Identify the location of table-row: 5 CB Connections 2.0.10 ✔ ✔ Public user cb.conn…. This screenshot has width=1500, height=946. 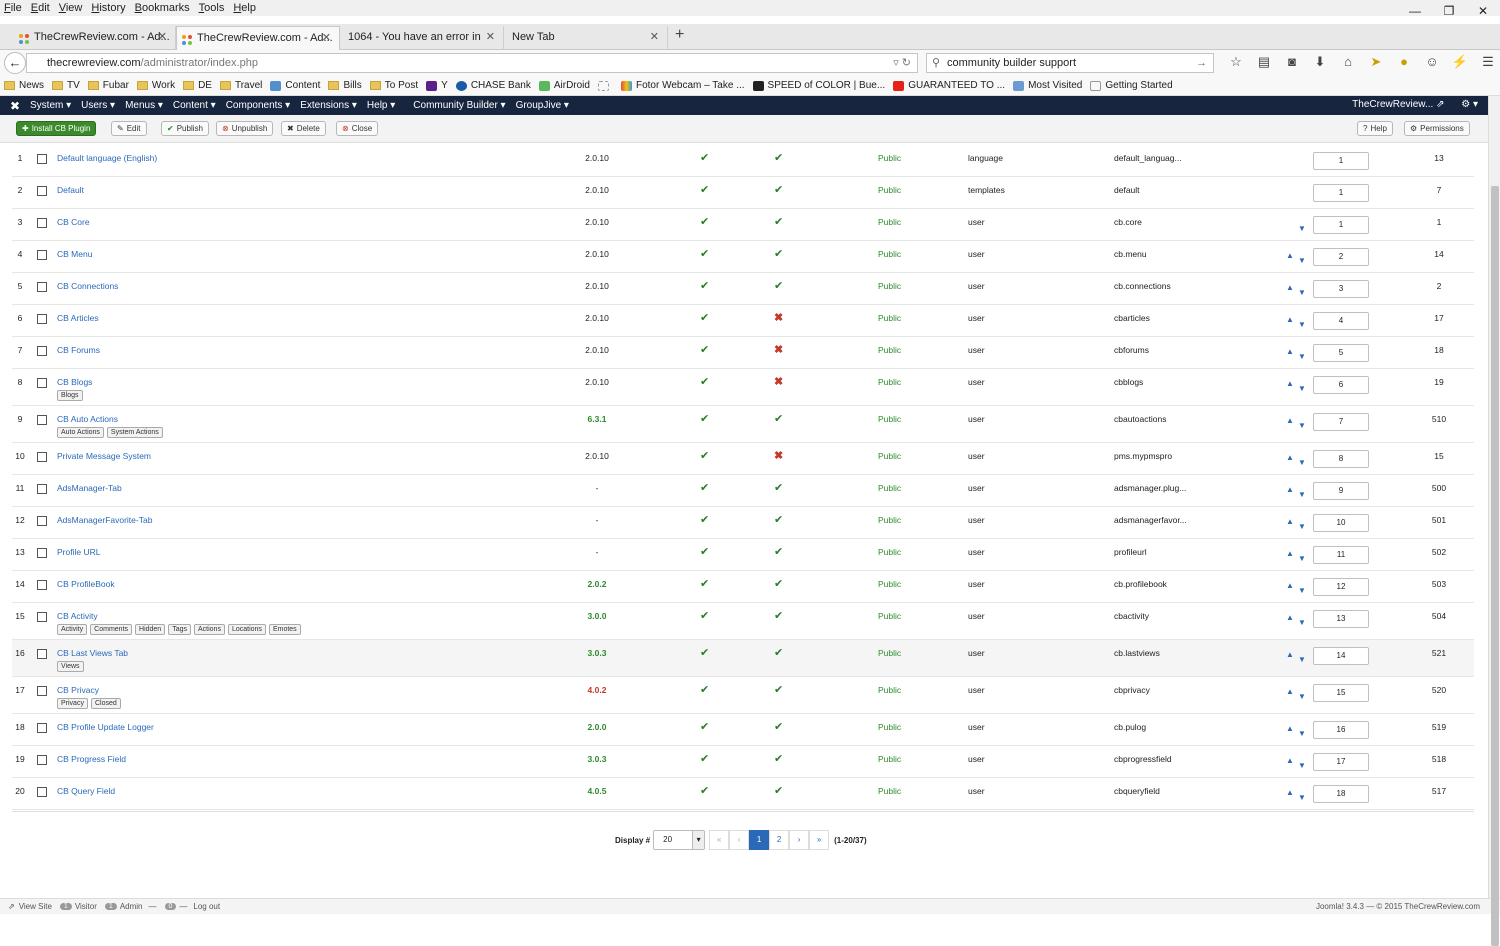
(743, 289).